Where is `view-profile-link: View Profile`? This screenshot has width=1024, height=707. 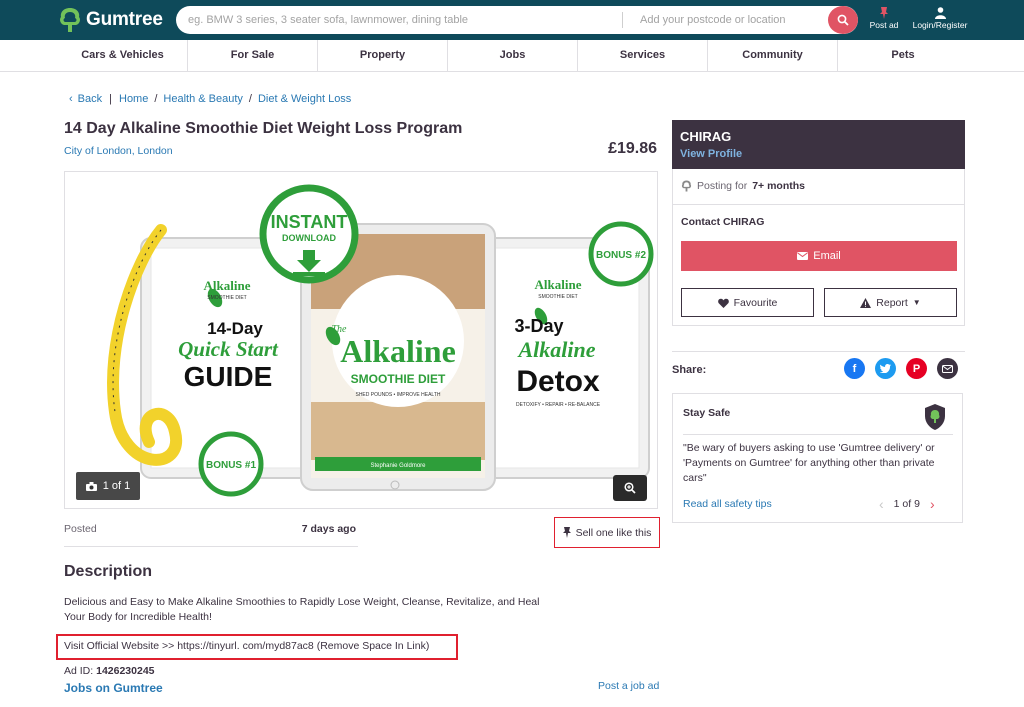 view-profile-link: View Profile is located at coordinates (711, 154).